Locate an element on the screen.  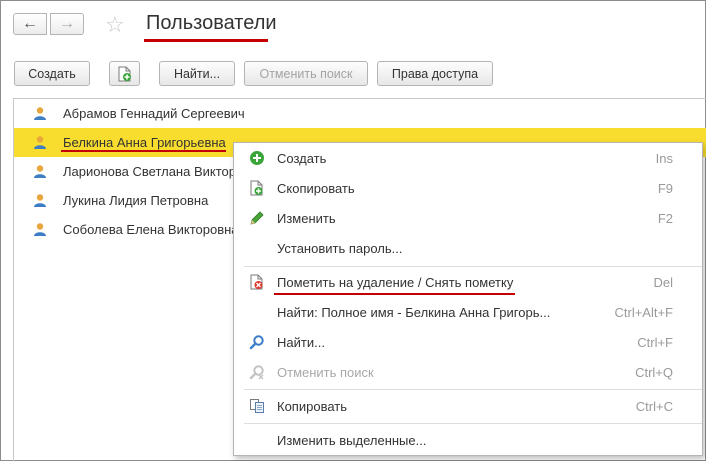
menu-item-label: Копировать is located at coordinates (312, 406).